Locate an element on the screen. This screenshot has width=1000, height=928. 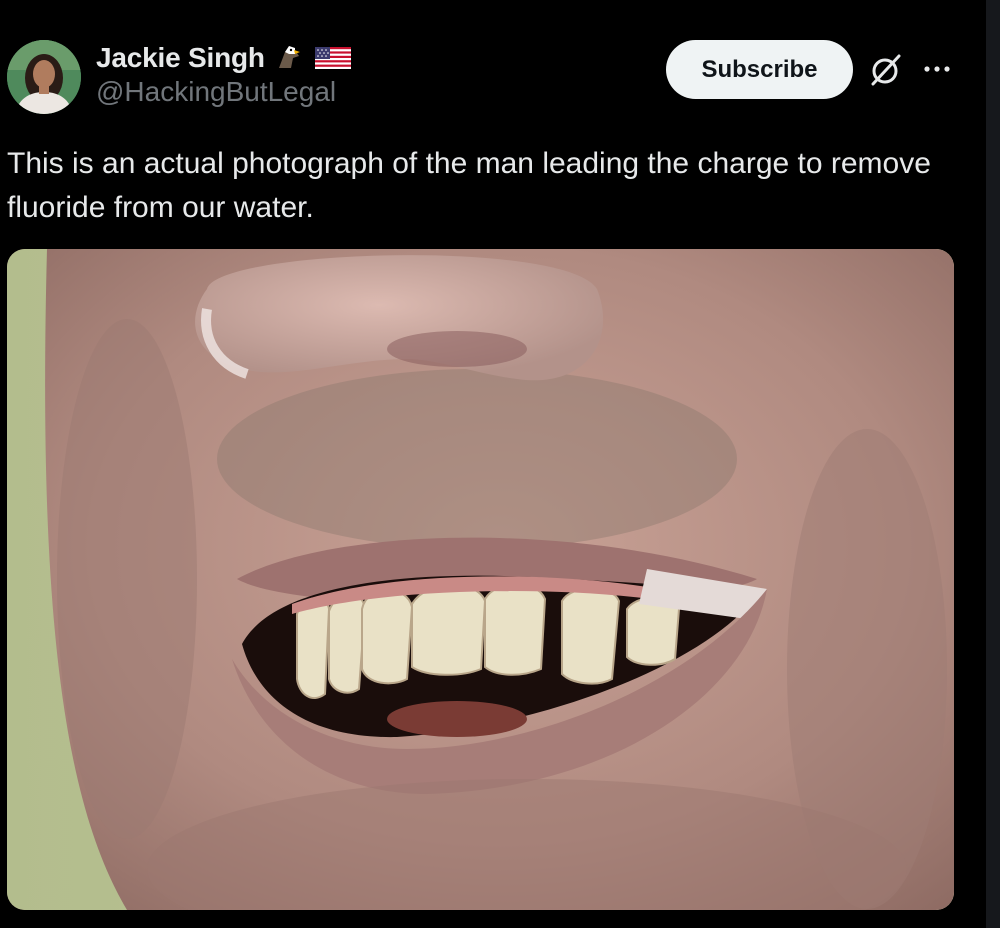
avatar-image is located at coordinates (44, 77).